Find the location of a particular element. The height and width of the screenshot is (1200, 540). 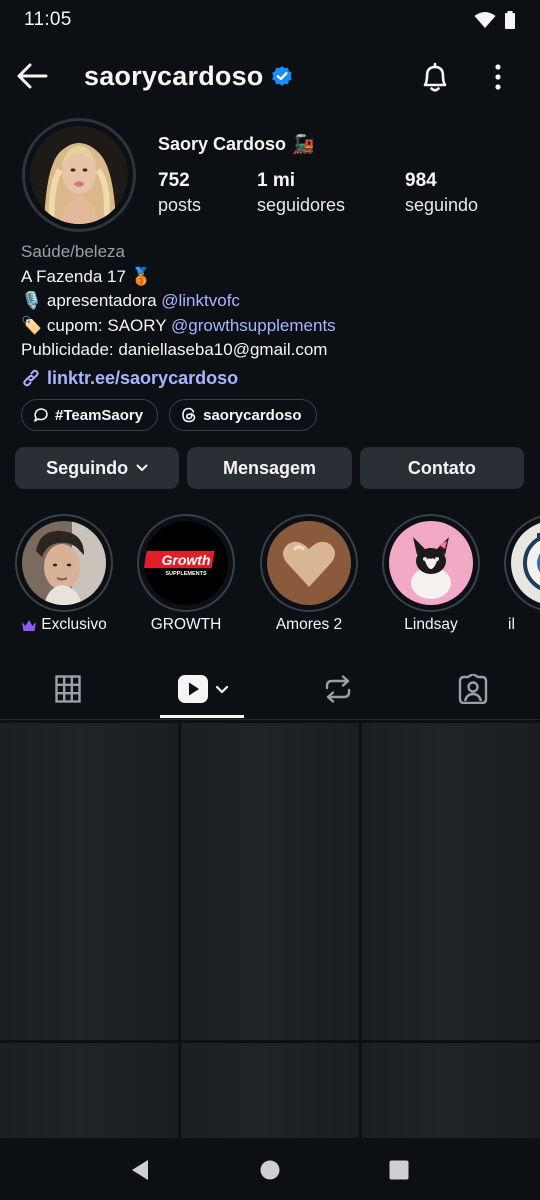

highlight-amores-2-cover is located at coordinates (309, 563).